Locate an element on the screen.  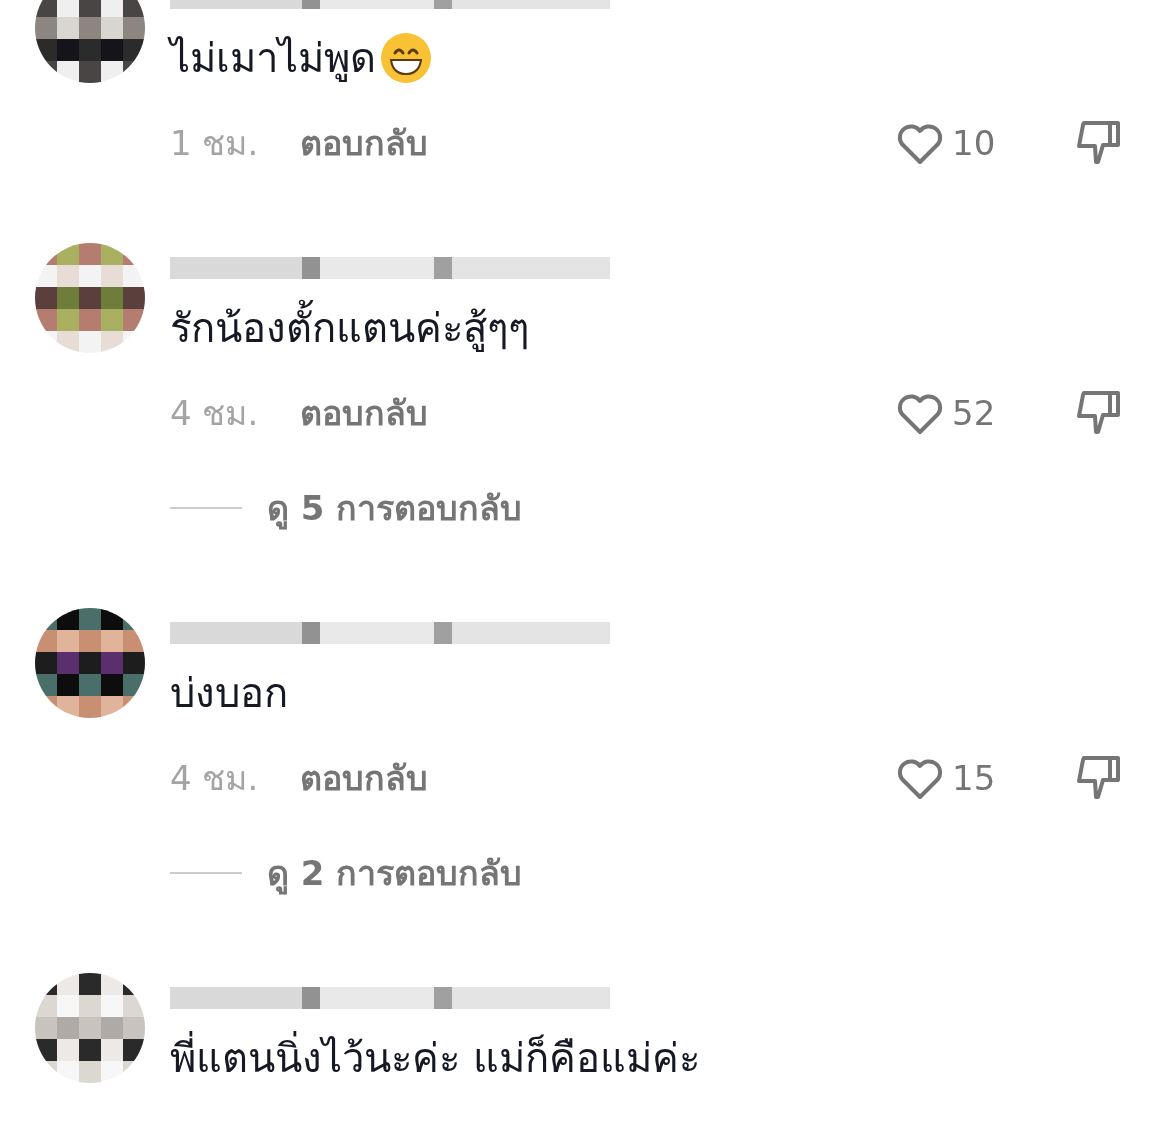
view-replies-link: ดู 5 การตอบกลับ is located at coordinates (395, 508).